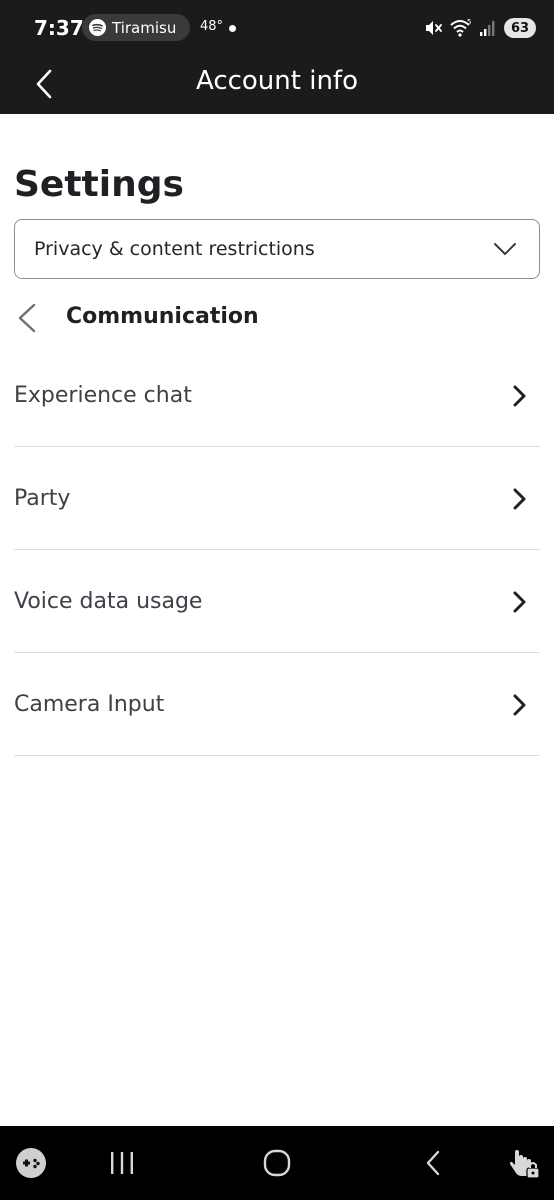  What do you see at coordinates (460, 27) in the screenshot?
I see `wifi-icon: 5` at bounding box center [460, 27].